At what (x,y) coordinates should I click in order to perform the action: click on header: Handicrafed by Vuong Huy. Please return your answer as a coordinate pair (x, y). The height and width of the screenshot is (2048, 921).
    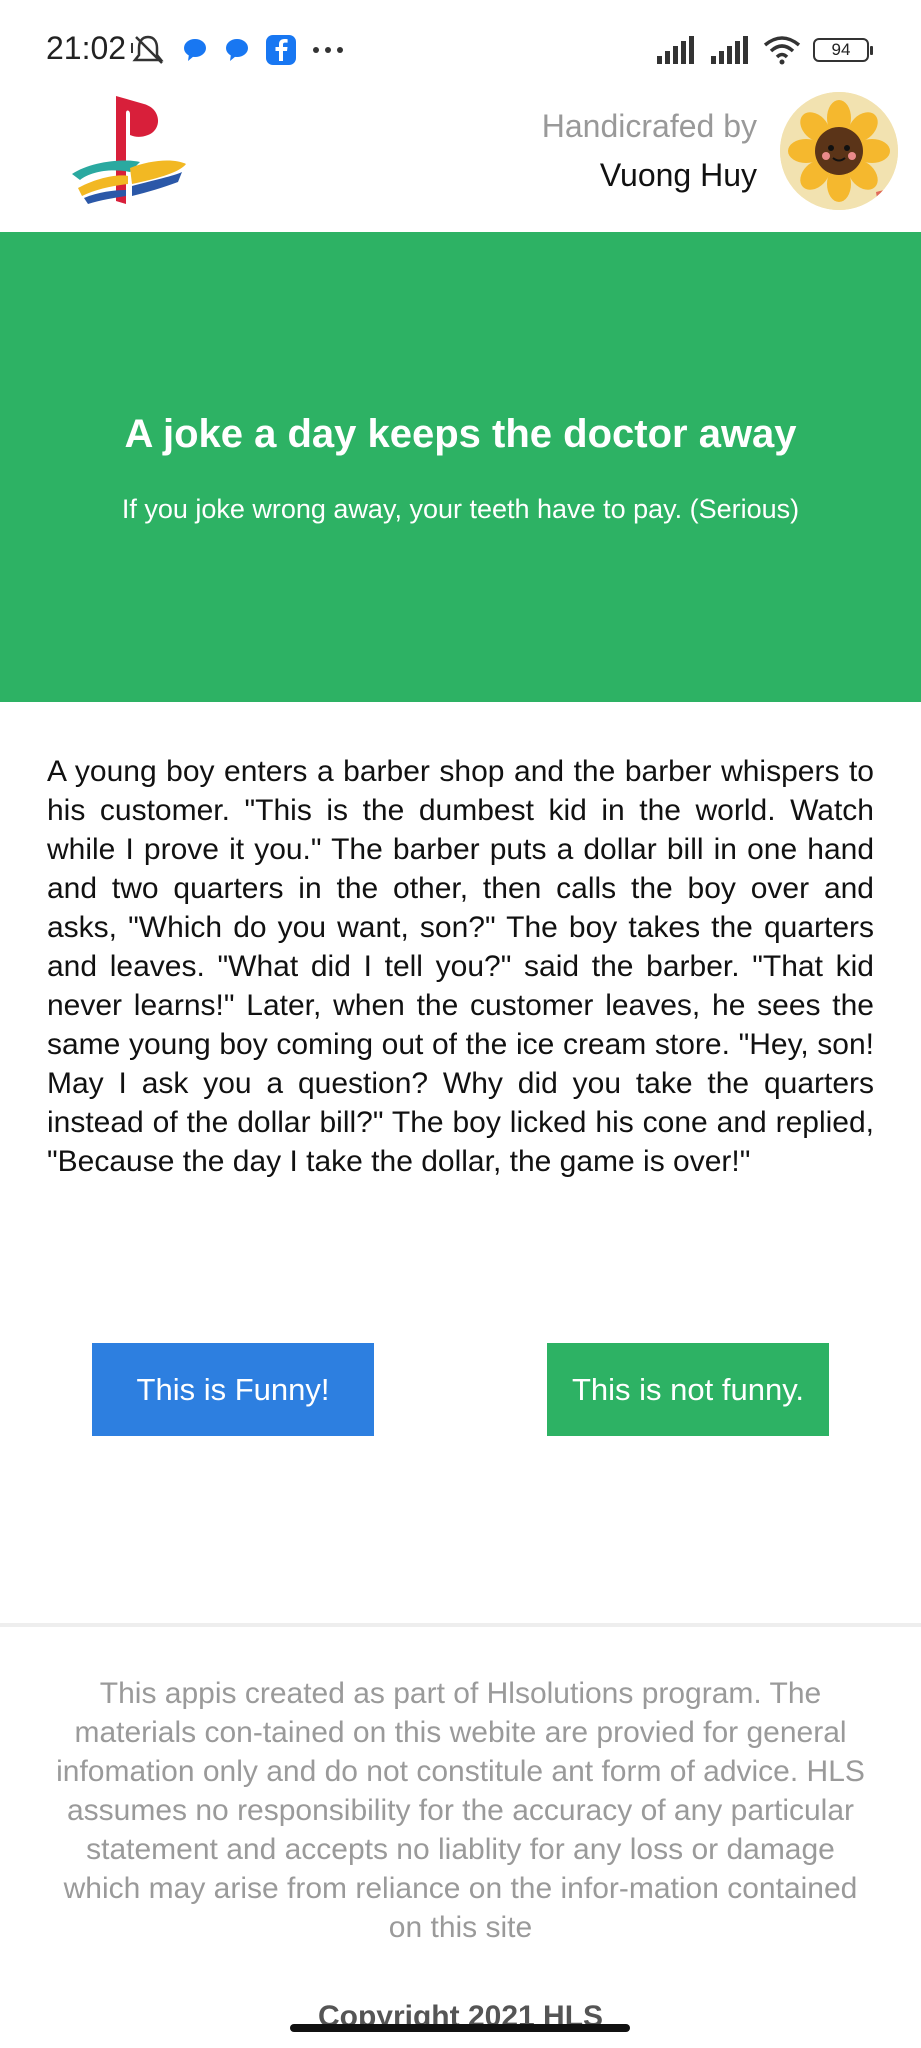
    Looking at the image, I should click on (460, 162).